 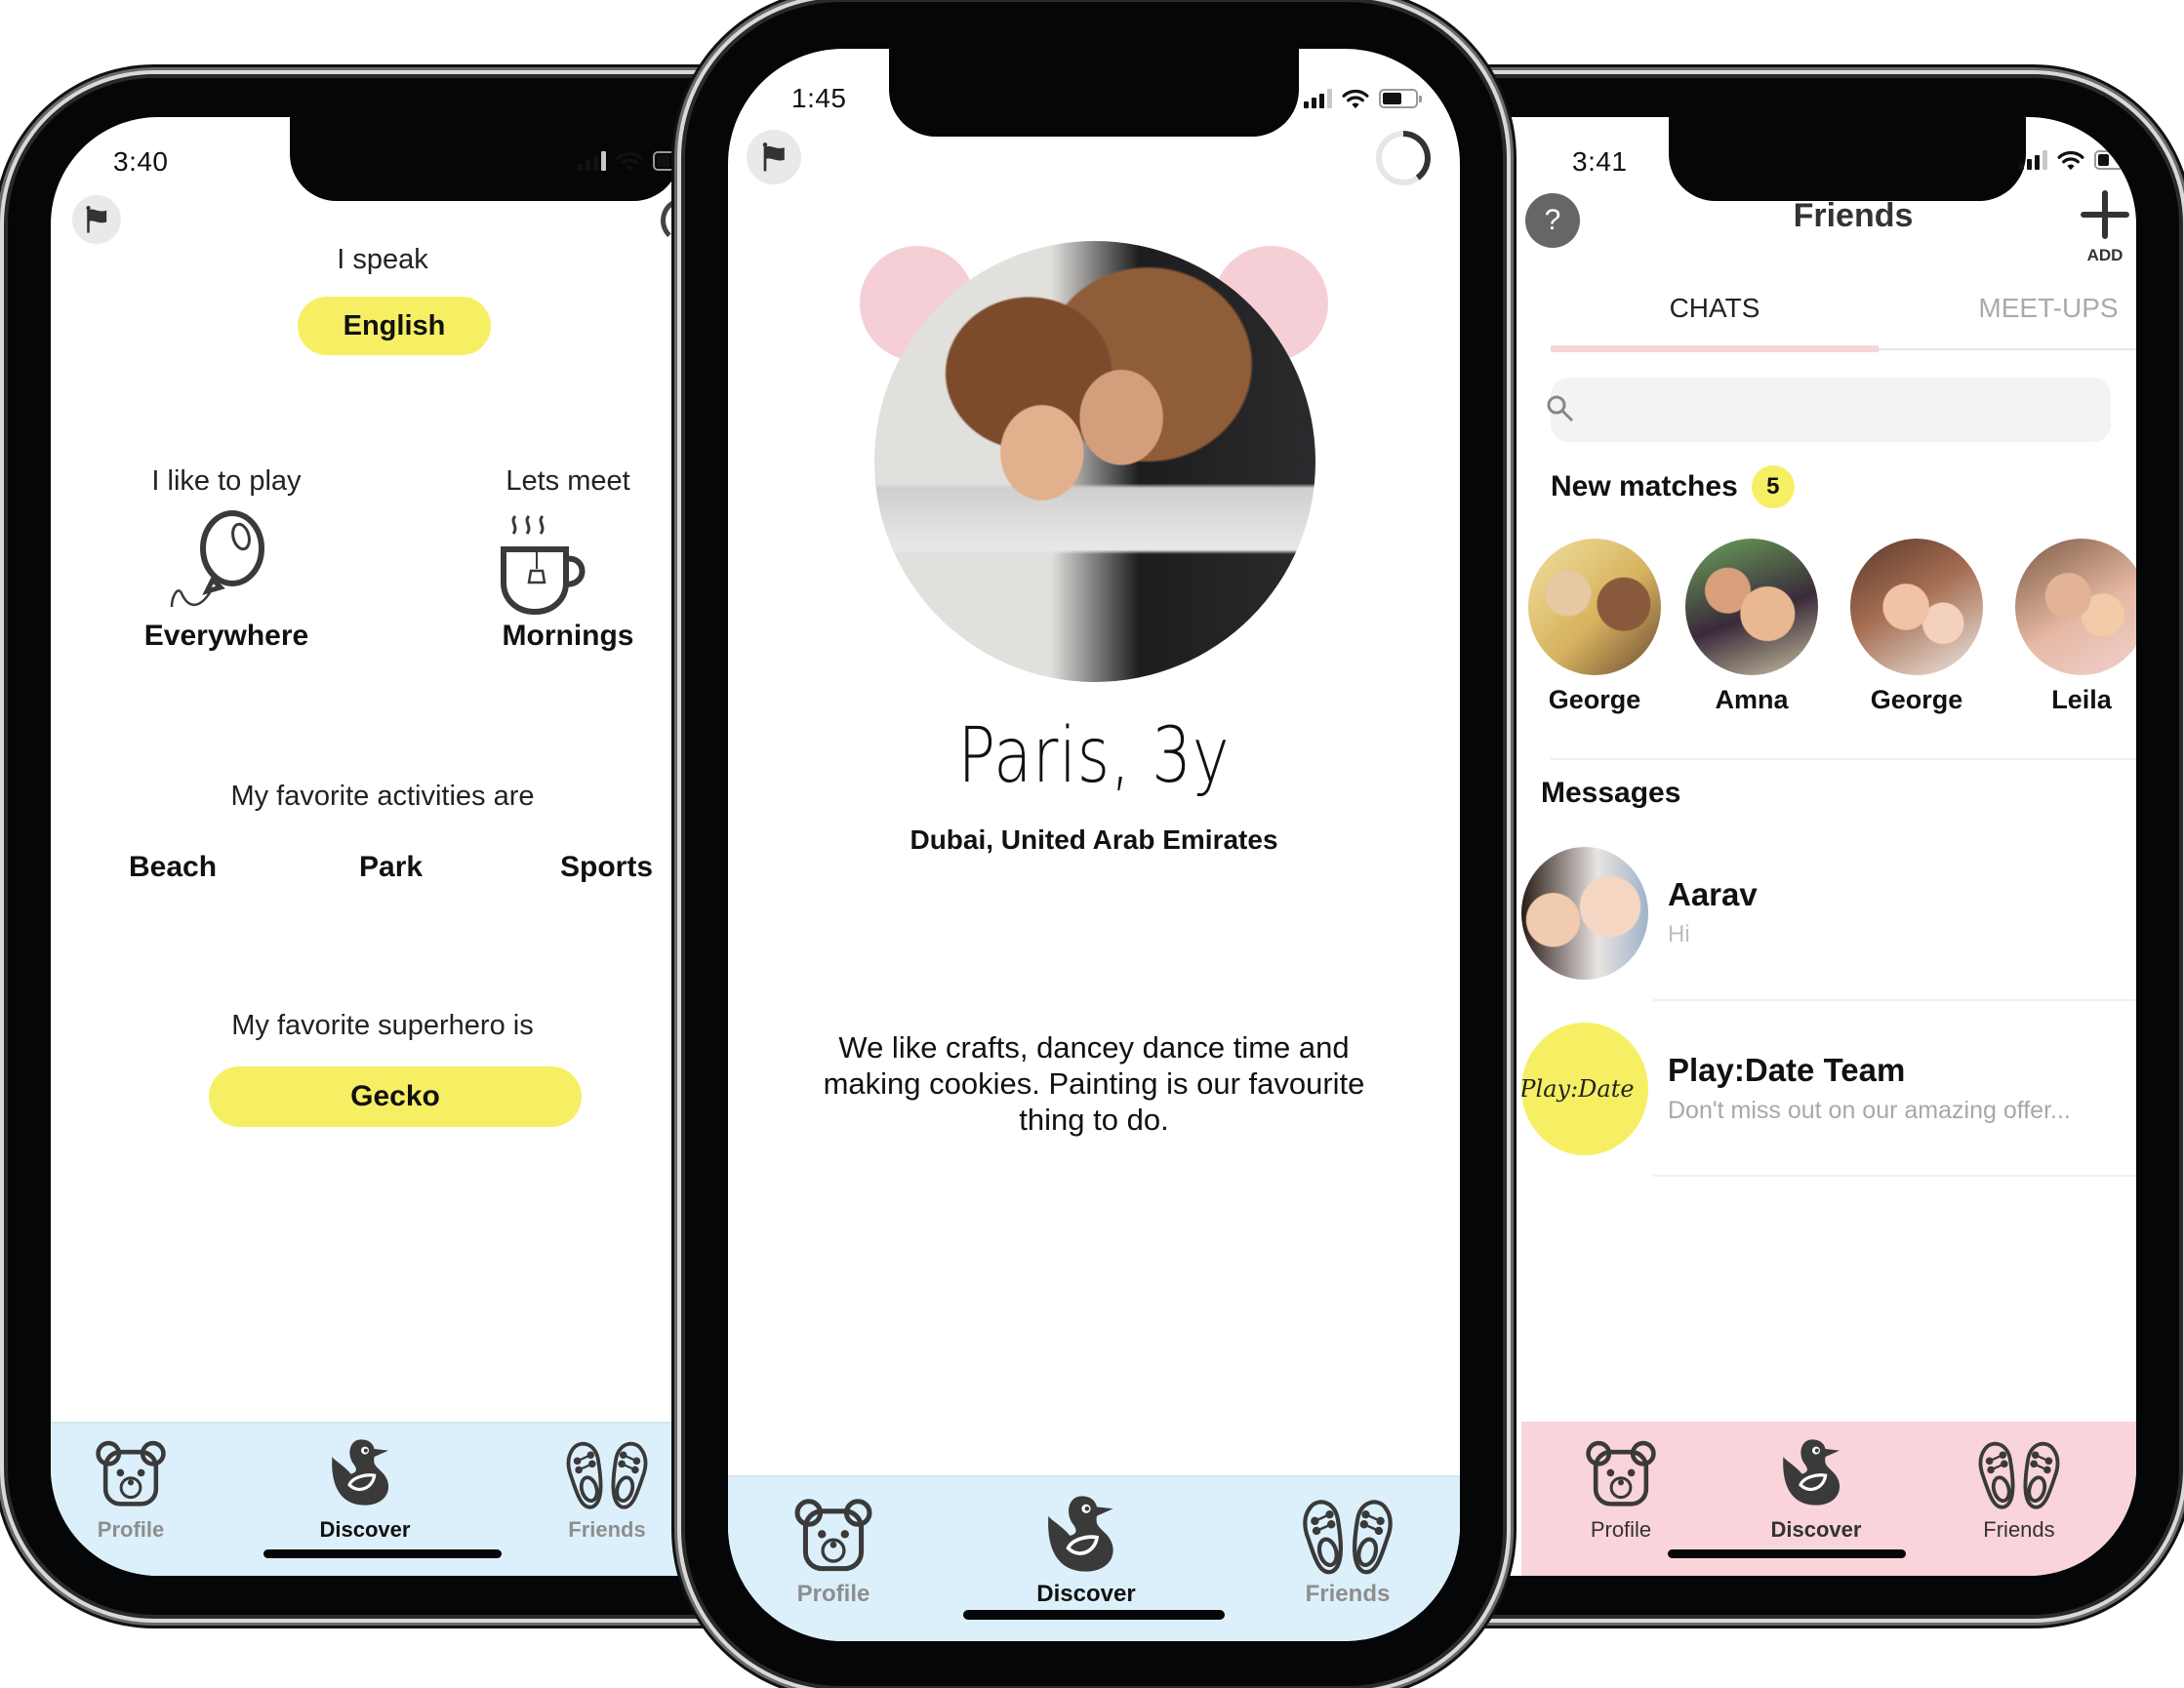 I want to click on balloon-icon, so click(x=217, y=559).